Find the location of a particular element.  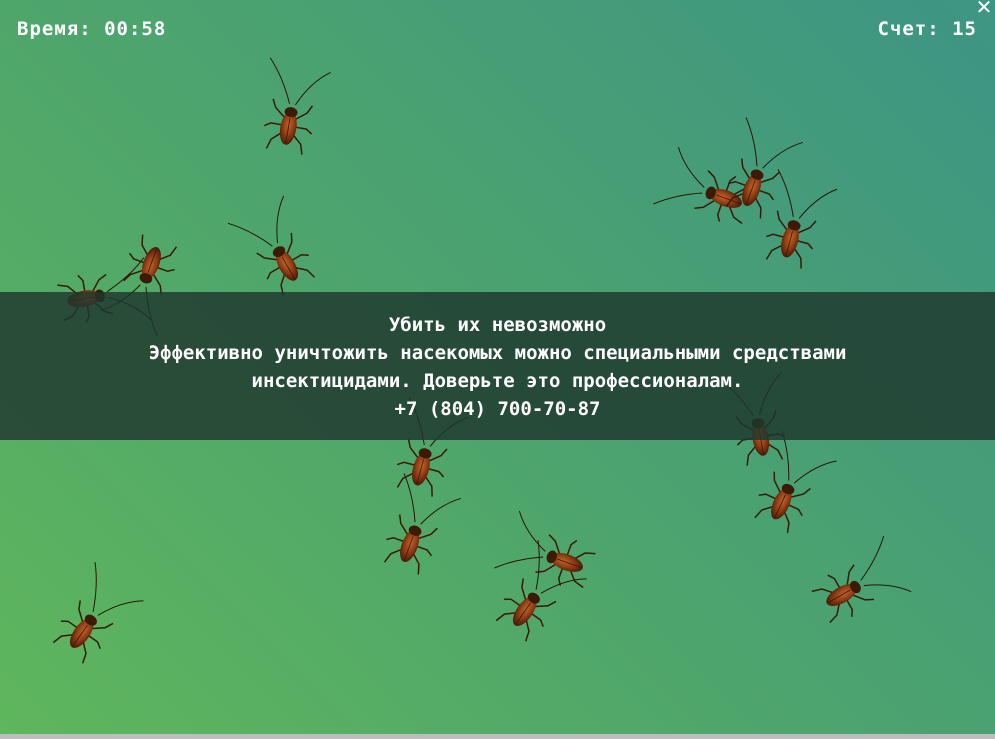

banner-title: Убить их невозможно is located at coordinates (497, 325).